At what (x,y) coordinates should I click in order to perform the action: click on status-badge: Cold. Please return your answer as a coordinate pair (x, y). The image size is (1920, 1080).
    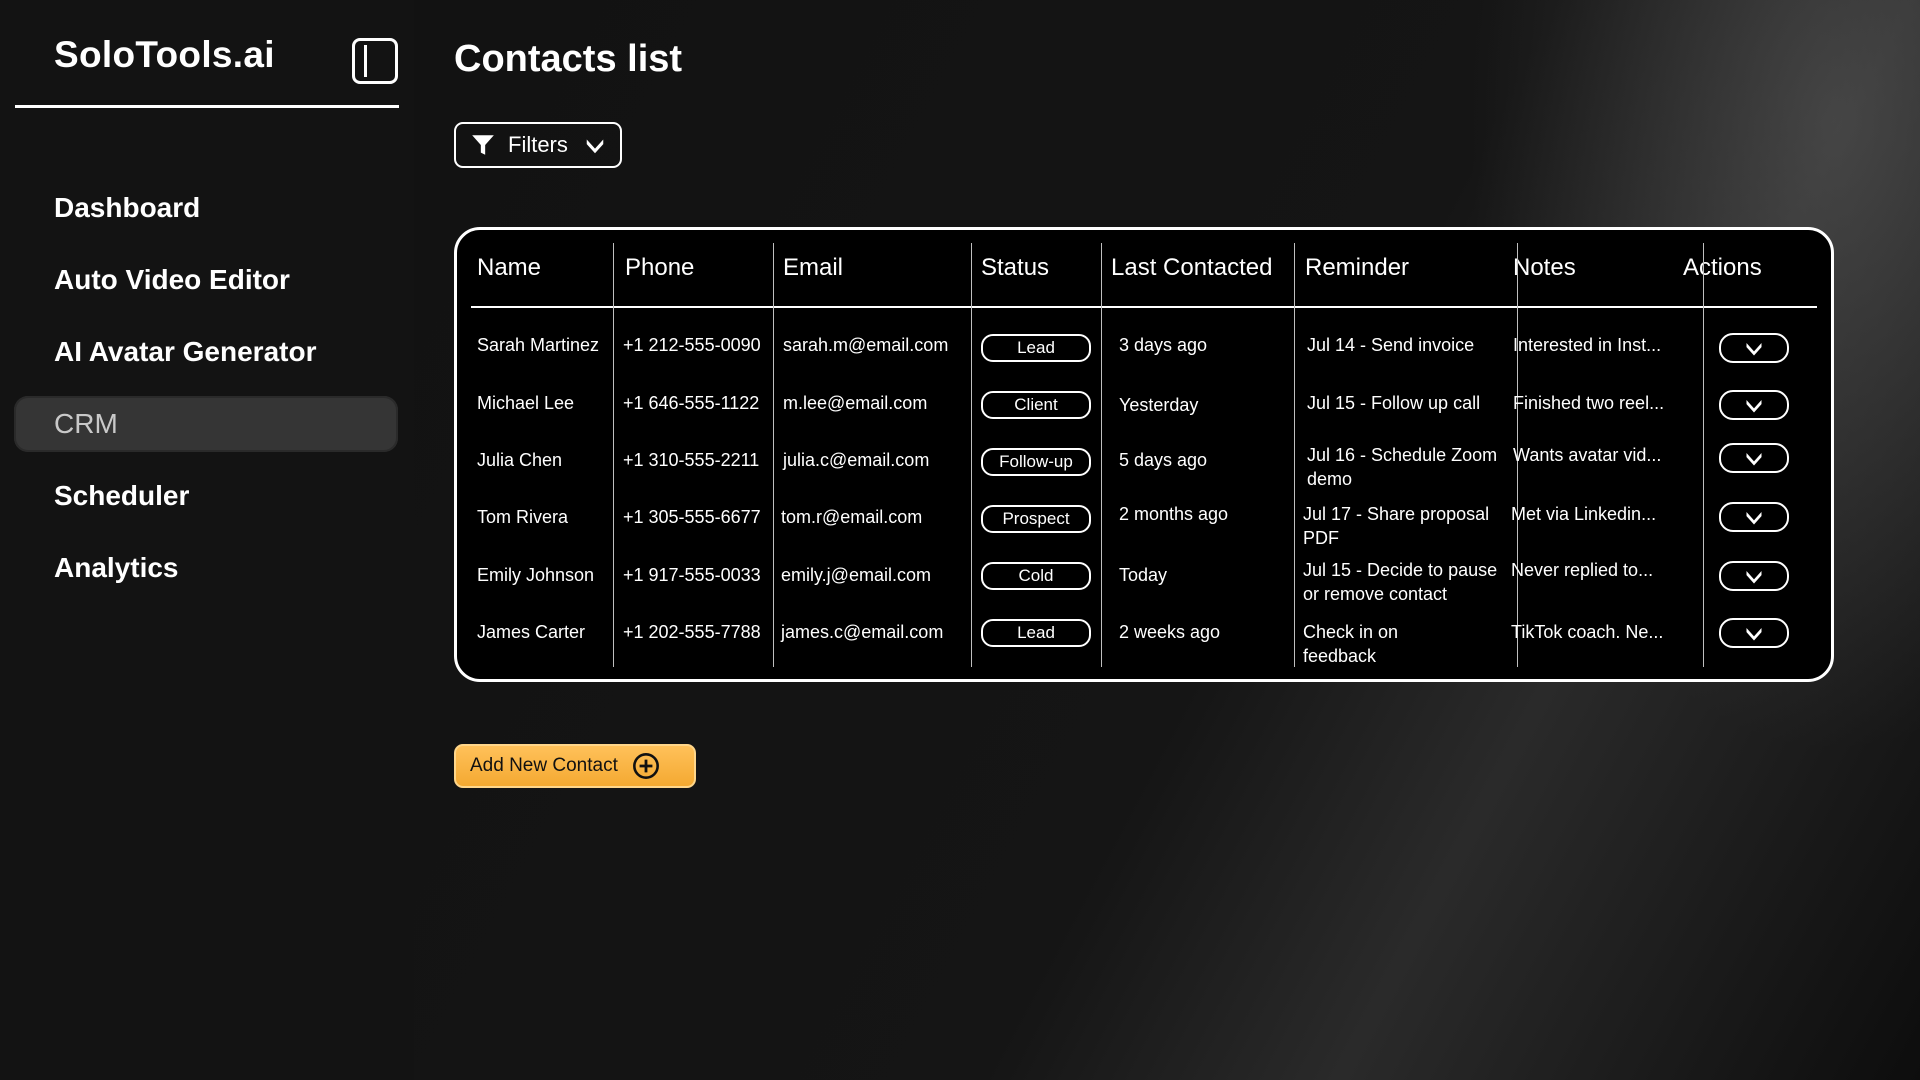
    Looking at the image, I should click on (1036, 576).